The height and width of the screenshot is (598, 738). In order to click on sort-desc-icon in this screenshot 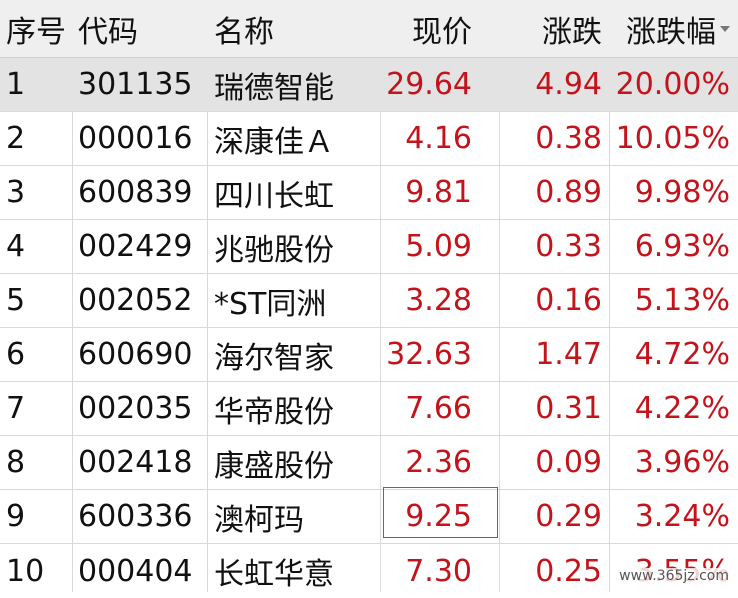, I will do `click(725, 29)`.